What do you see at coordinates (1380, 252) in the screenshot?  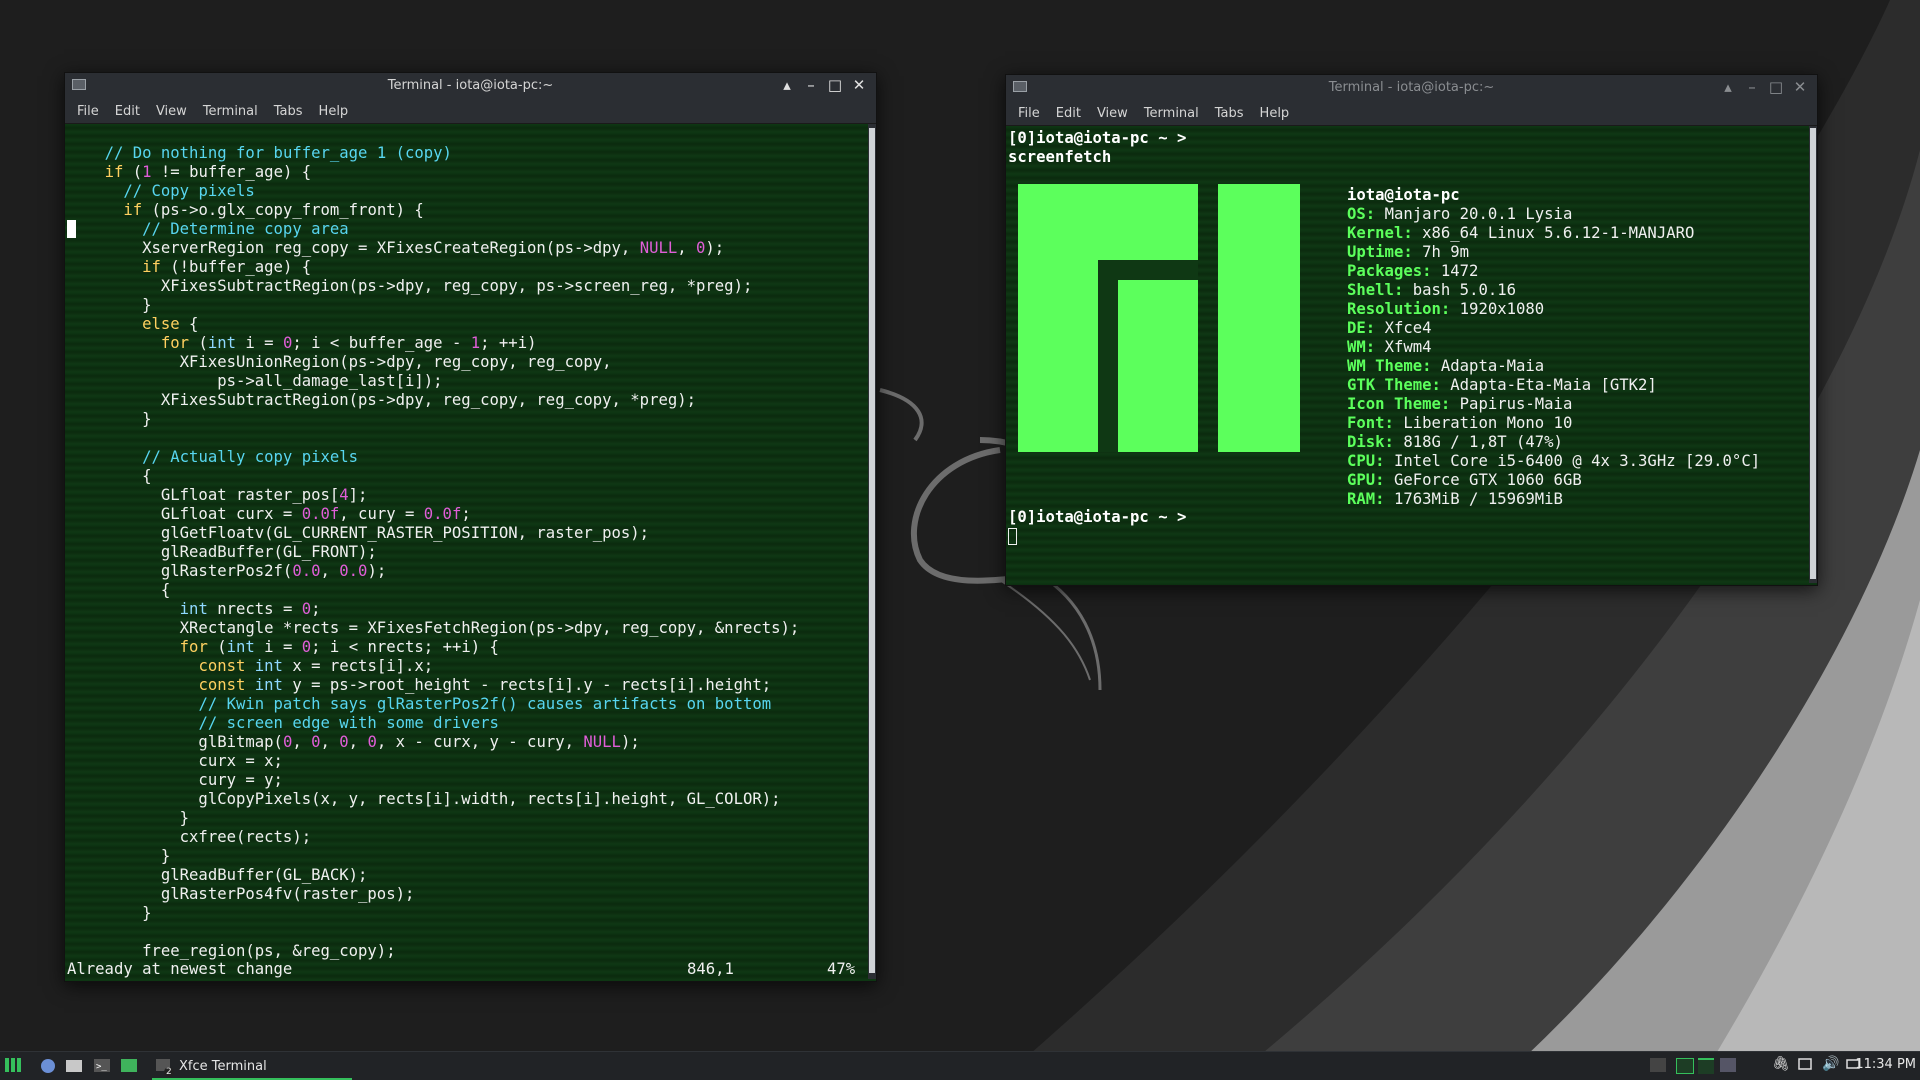 I see `info-key: Uptime:` at bounding box center [1380, 252].